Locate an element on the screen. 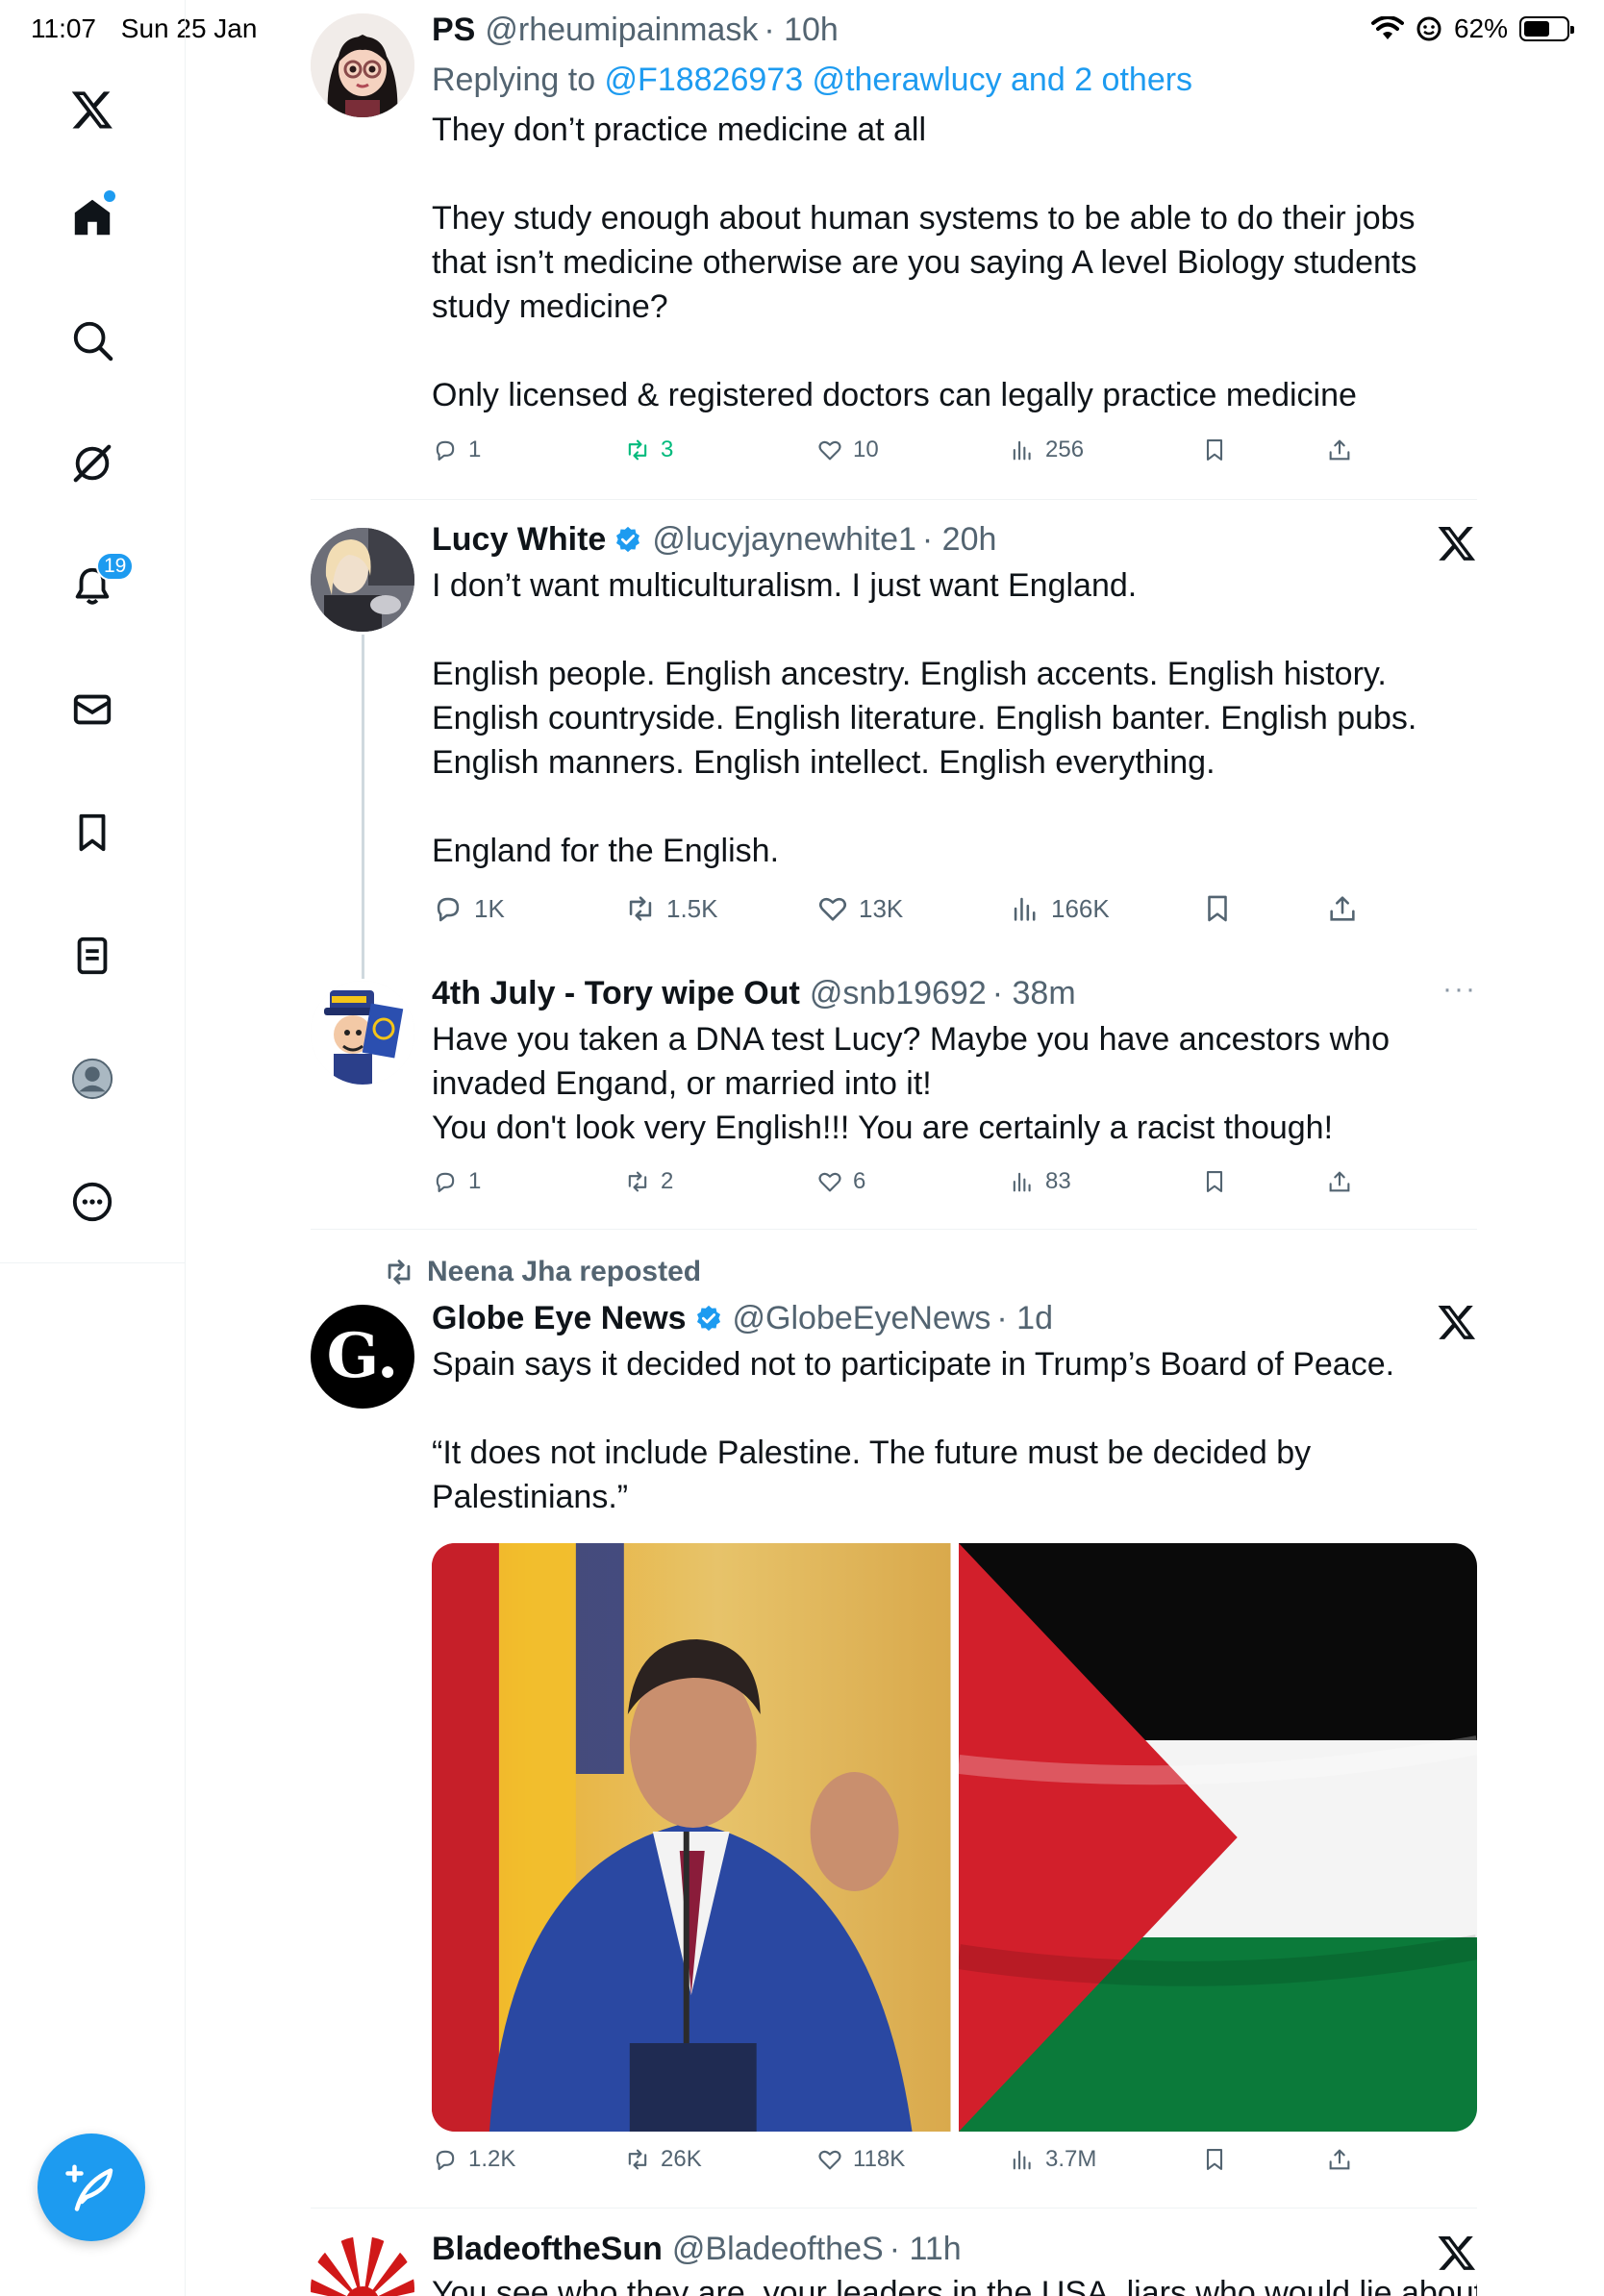  nav-grok is located at coordinates (92, 463).